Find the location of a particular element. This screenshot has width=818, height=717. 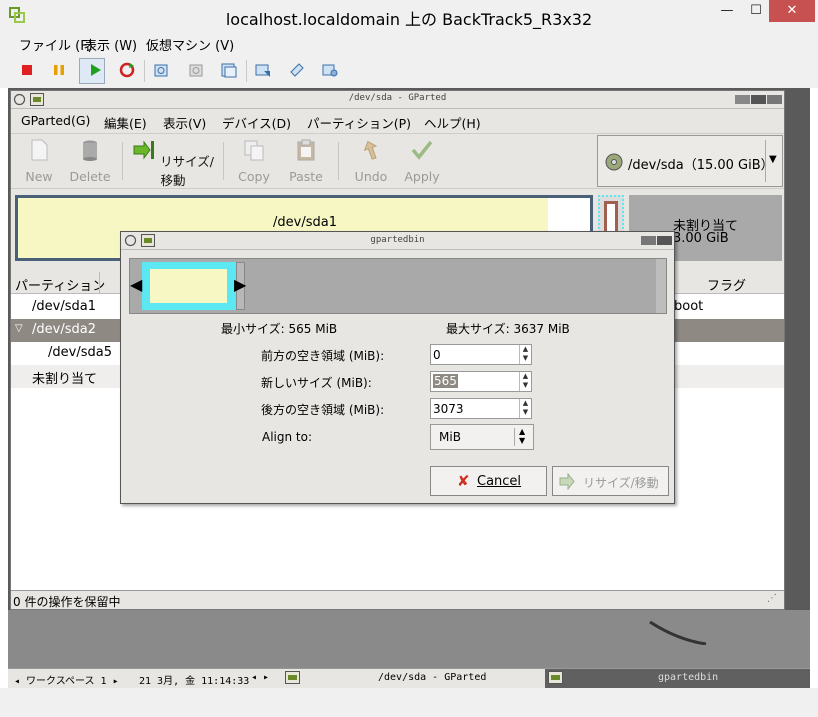

gparted-close-button is located at coordinates (774, 99).